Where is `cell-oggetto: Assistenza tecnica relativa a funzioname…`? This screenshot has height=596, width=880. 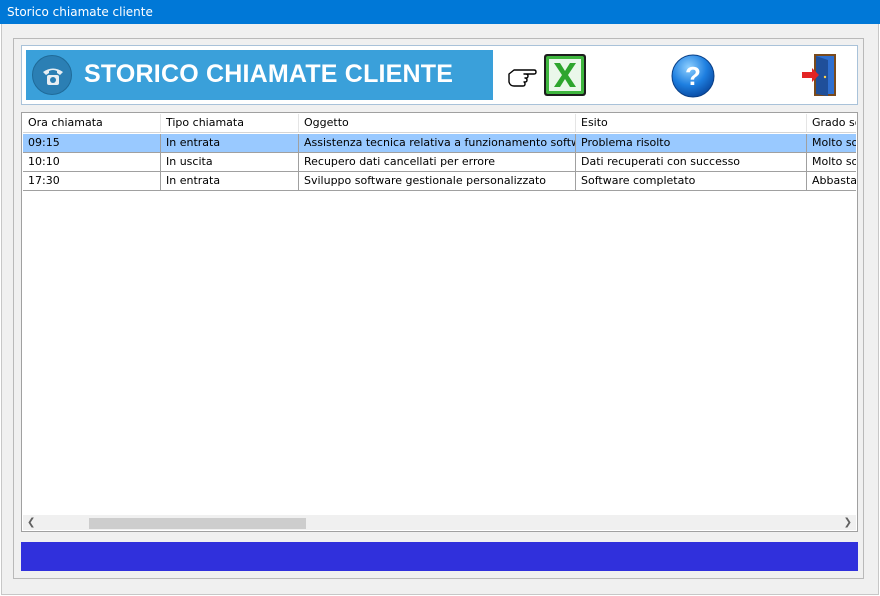
cell-oggetto: Assistenza tecnica relativa a funzioname… is located at coordinates (437, 143).